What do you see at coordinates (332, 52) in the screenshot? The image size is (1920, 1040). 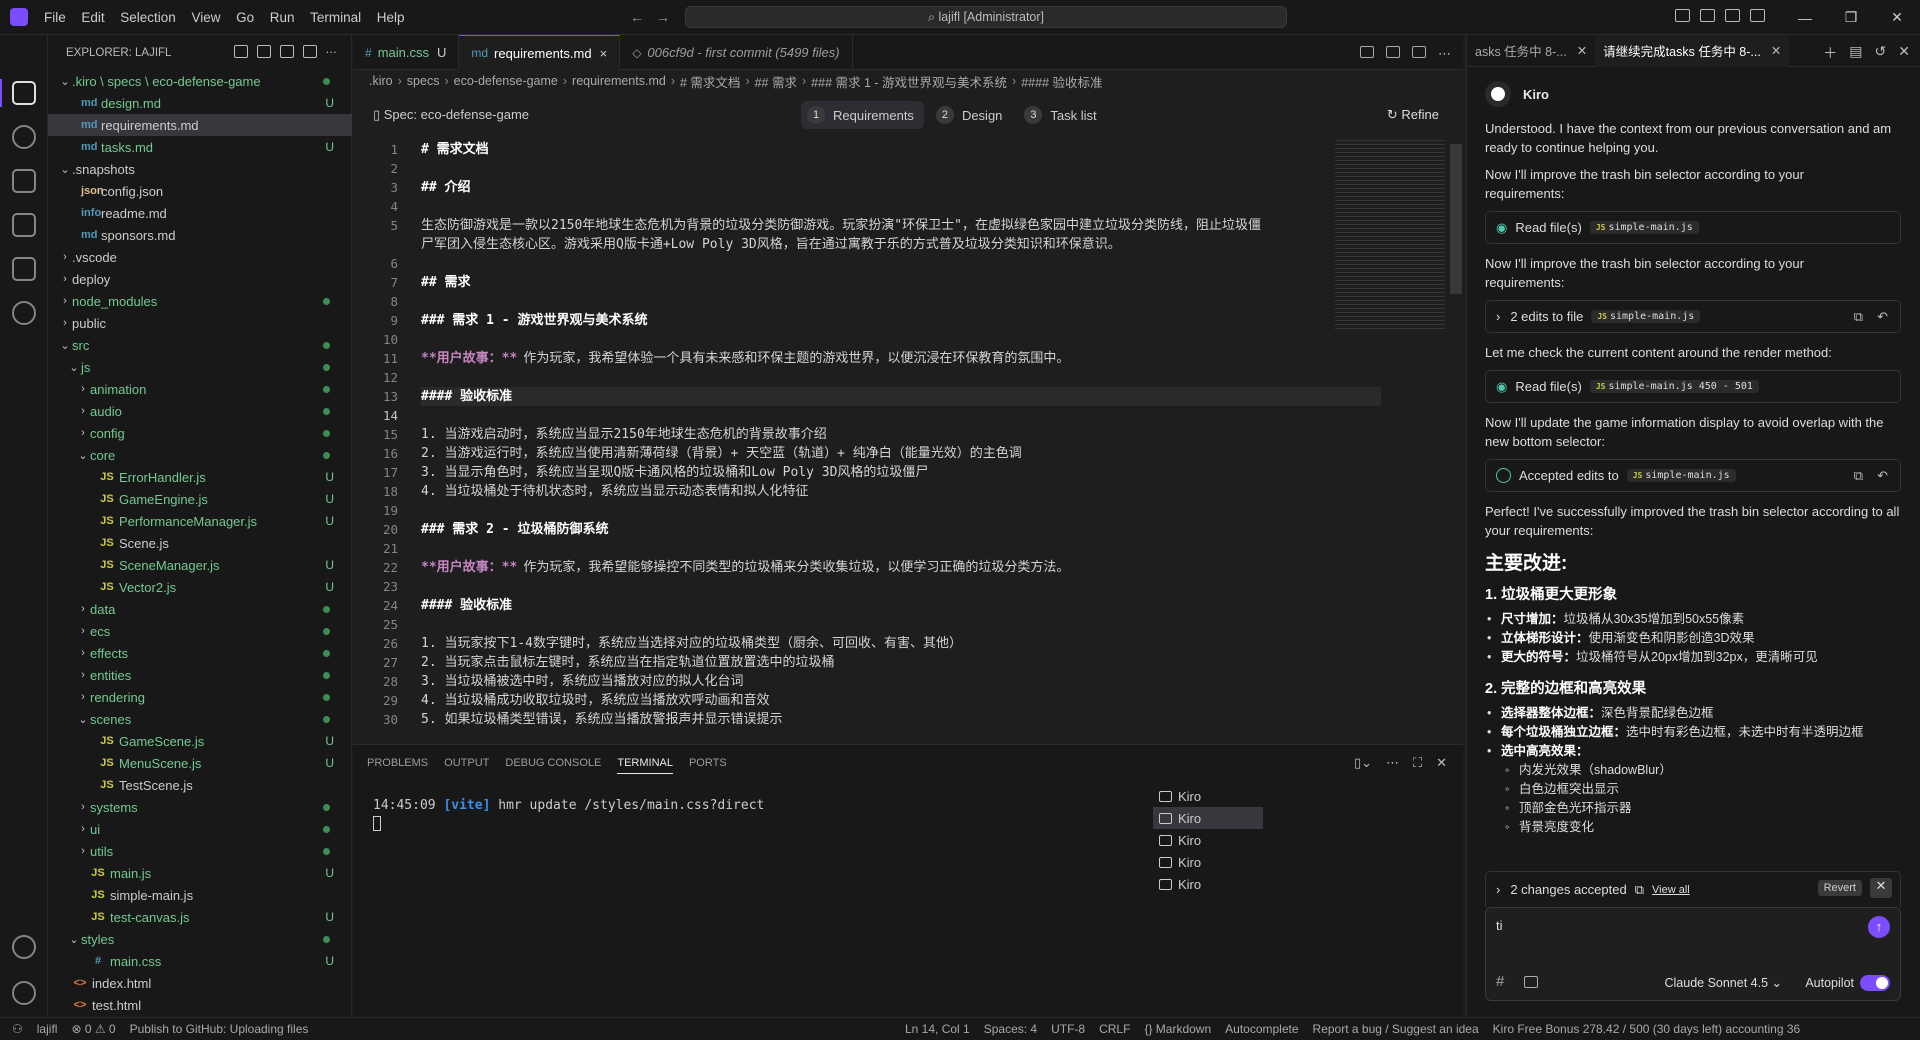 I see `more-actions-icon: ⋯` at bounding box center [332, 52].